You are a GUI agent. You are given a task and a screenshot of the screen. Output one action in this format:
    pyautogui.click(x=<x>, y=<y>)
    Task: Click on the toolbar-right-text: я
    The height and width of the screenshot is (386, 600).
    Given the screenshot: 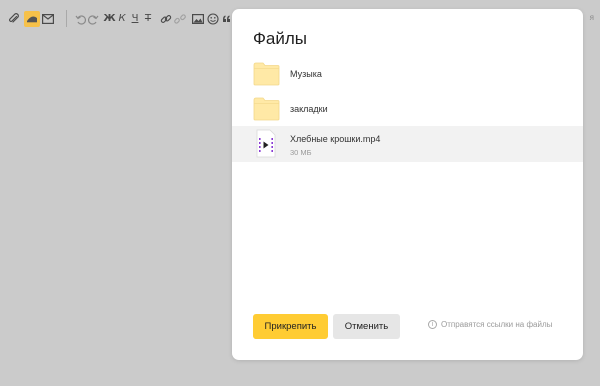 What is the action you would take?
    pyautogui.click(x=591, y=17)
    